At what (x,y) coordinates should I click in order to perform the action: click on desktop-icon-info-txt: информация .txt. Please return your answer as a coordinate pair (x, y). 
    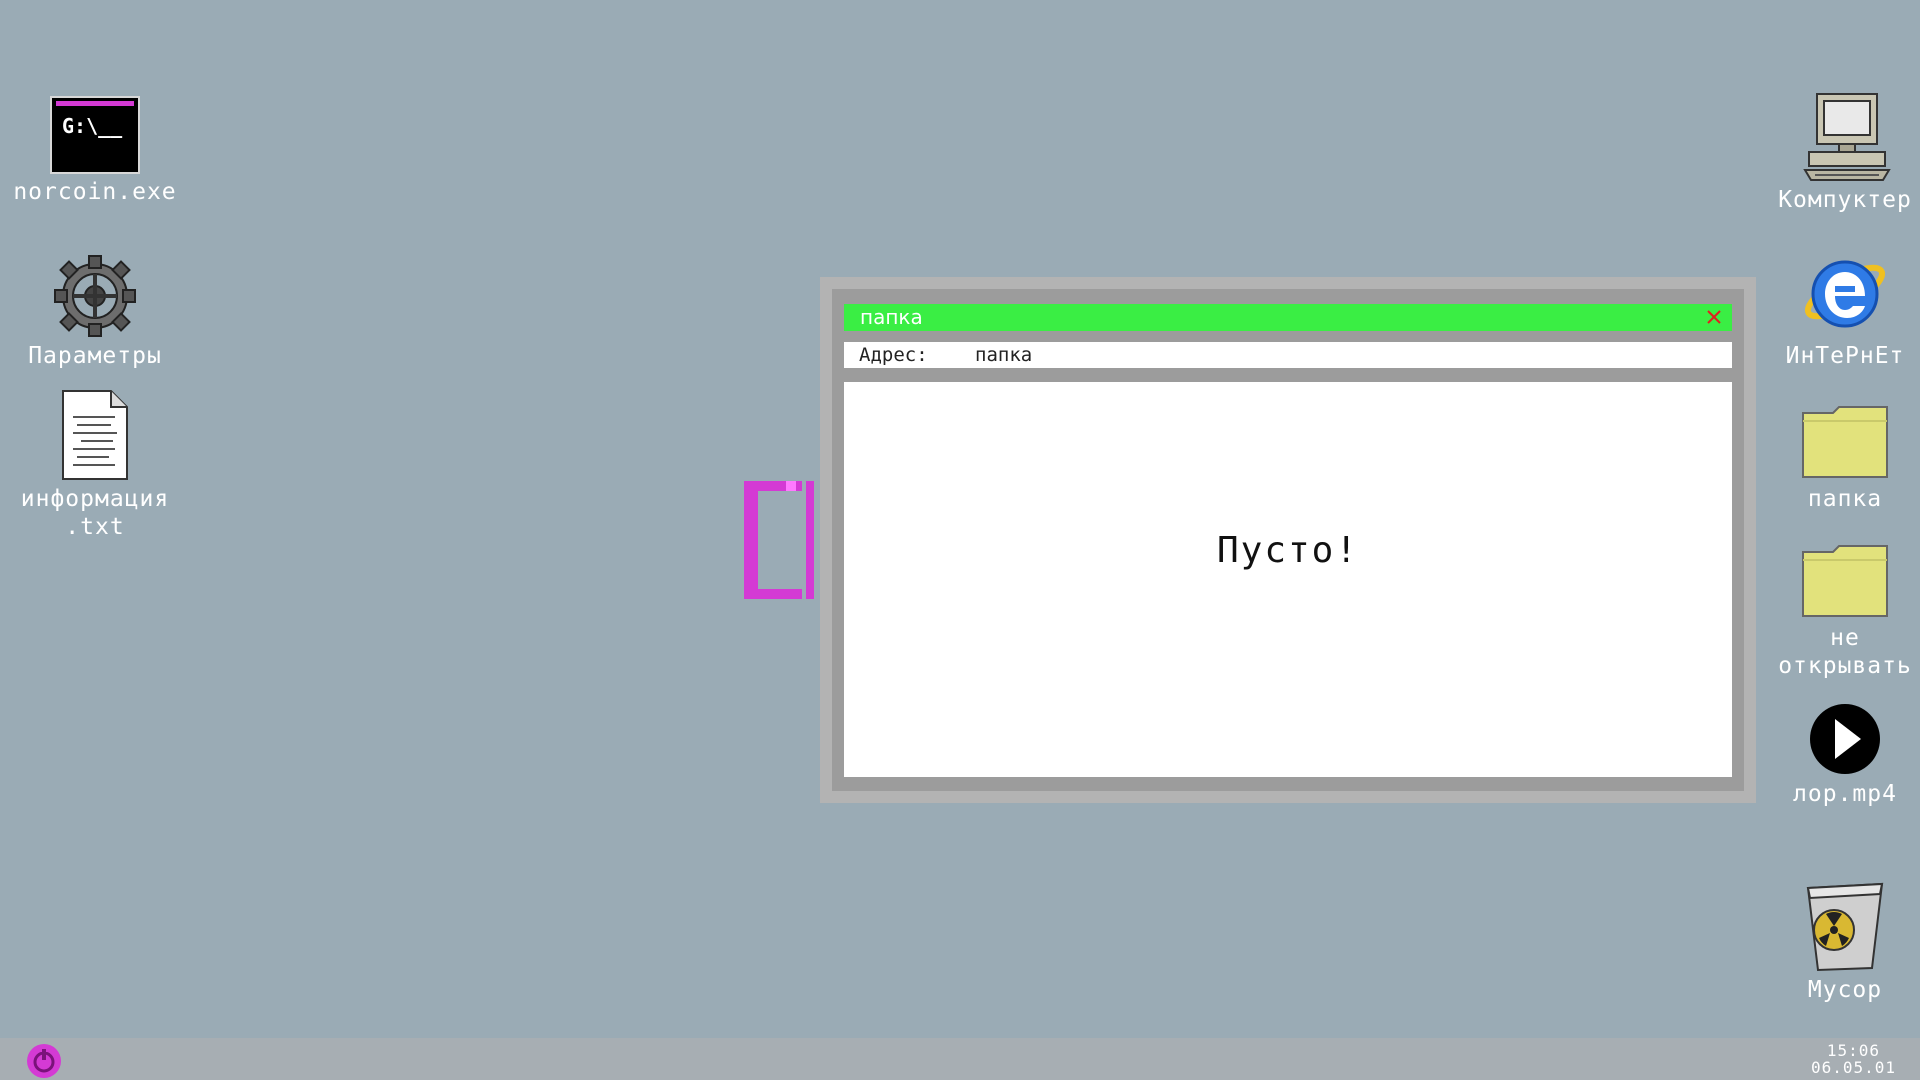
    Looking at the image, I should click on (95, 465).